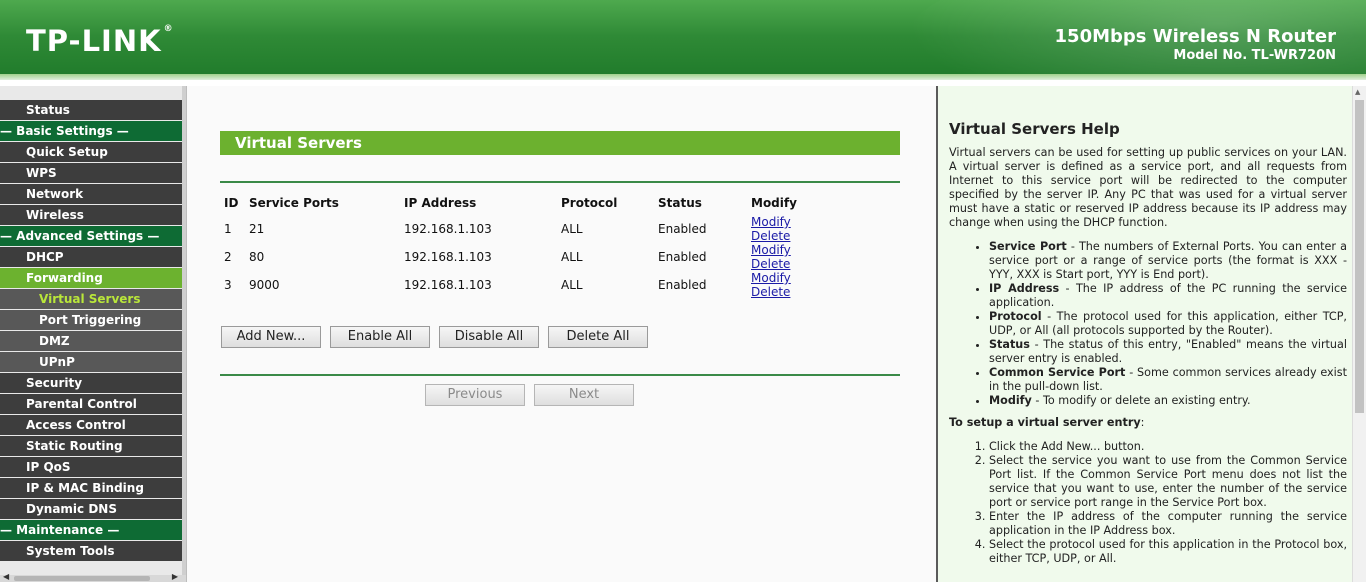 The image size is (1366, 582). What do you see at coordinates (584, 395) in the screenshot?
I see `next-button: Next` at bounding box center [584, 395].